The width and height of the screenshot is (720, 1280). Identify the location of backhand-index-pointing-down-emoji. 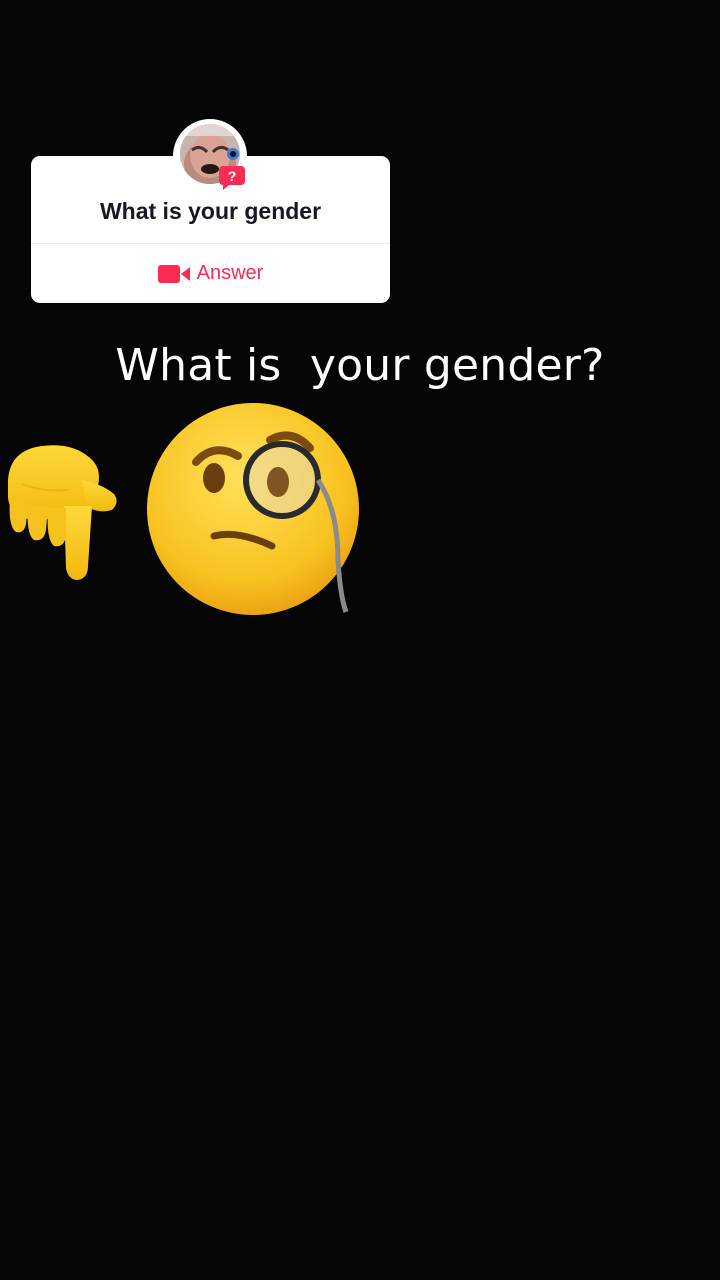
(62, 512).